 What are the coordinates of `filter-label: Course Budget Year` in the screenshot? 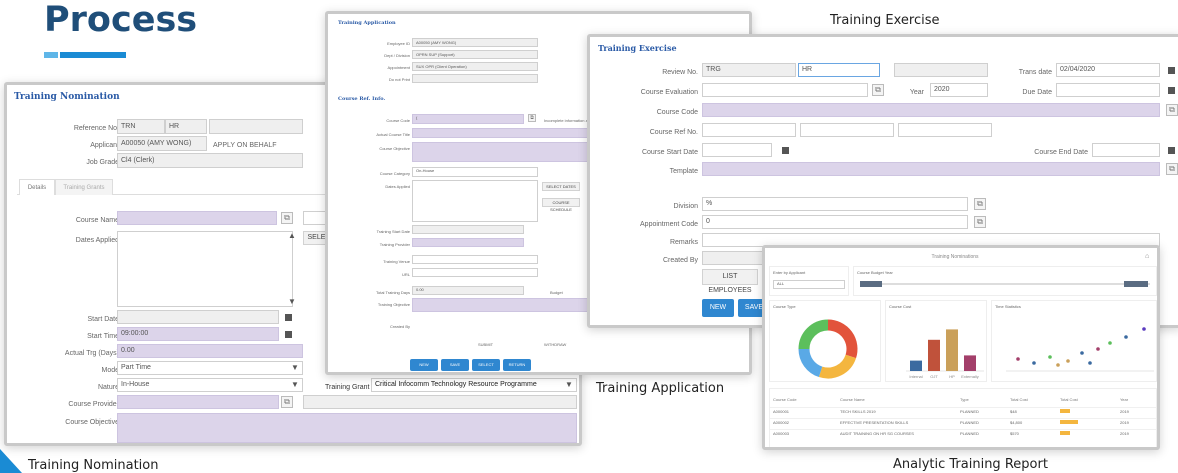 It's located at (875, 272).